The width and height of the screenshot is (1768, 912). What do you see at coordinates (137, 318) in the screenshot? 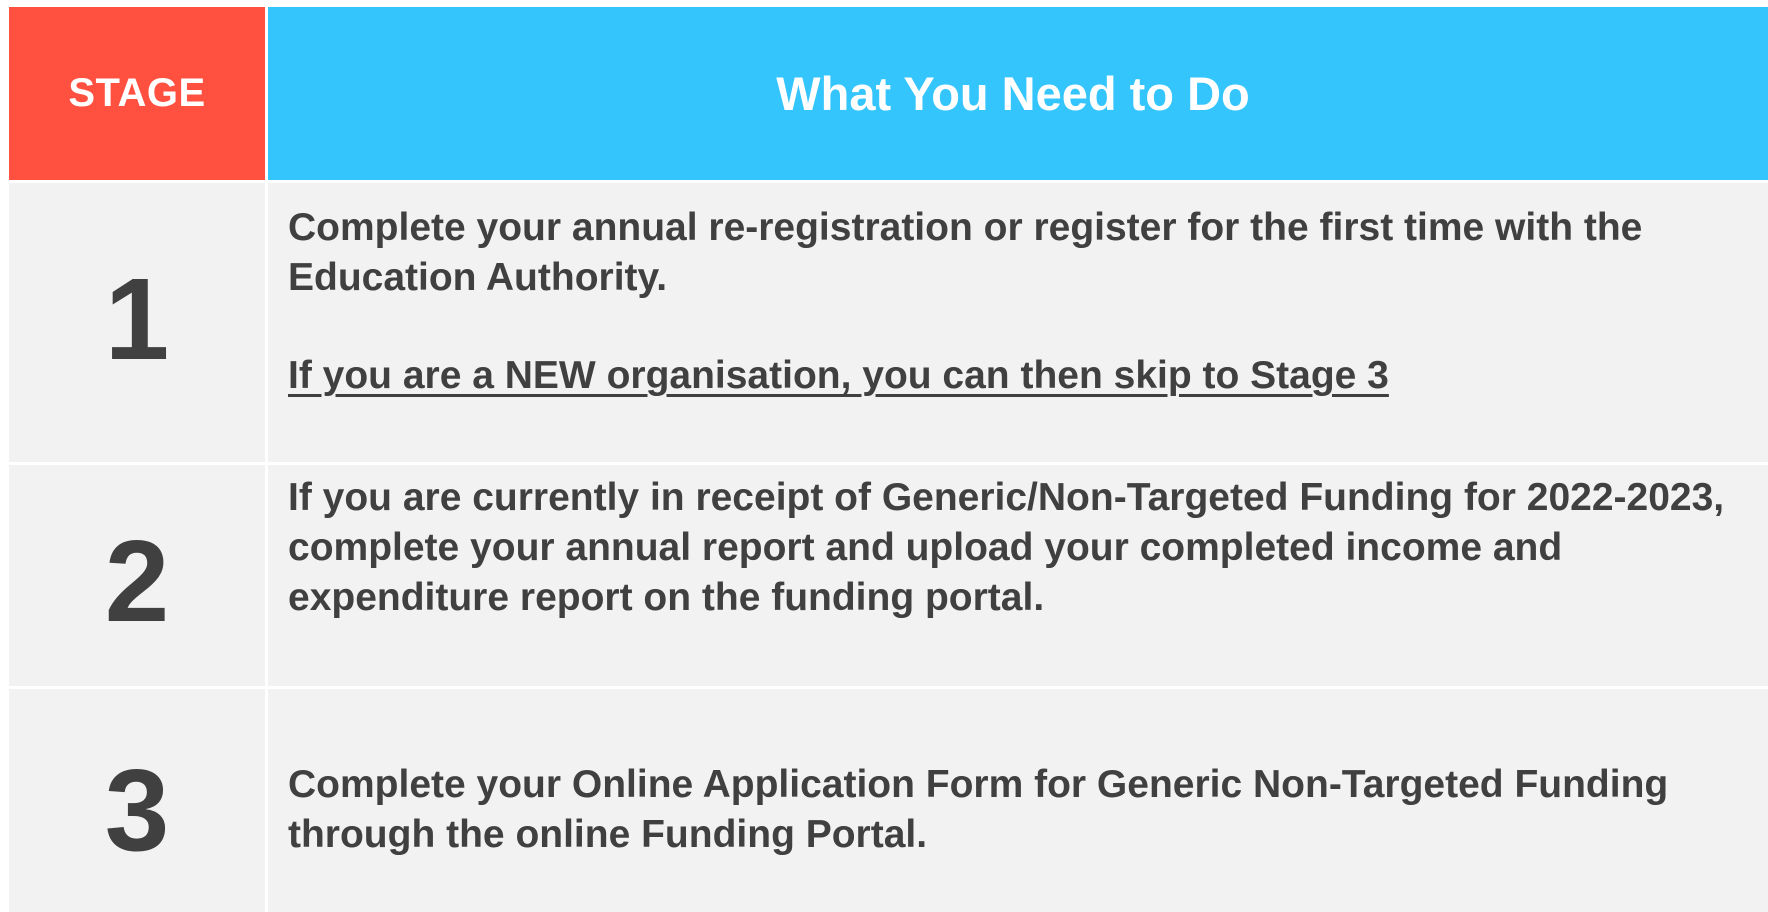
I see `stage-number: 1` at bounding box center [137, 318].